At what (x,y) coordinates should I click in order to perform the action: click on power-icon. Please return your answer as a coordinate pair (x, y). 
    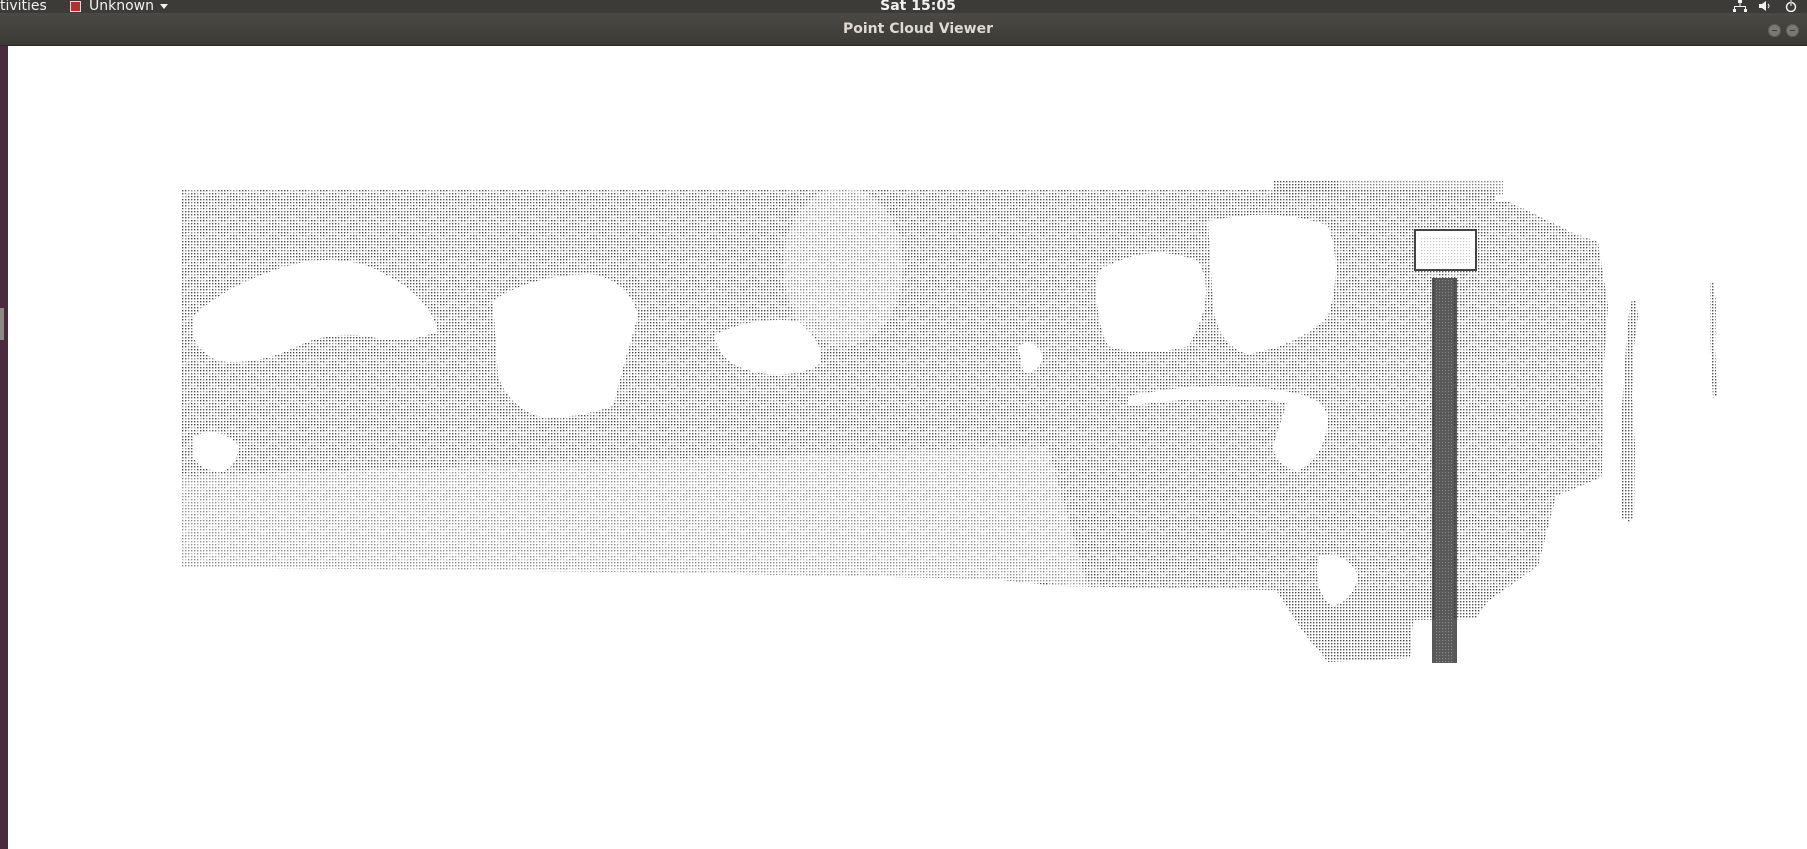
    Looking at the image, I should click on (1791, 6).